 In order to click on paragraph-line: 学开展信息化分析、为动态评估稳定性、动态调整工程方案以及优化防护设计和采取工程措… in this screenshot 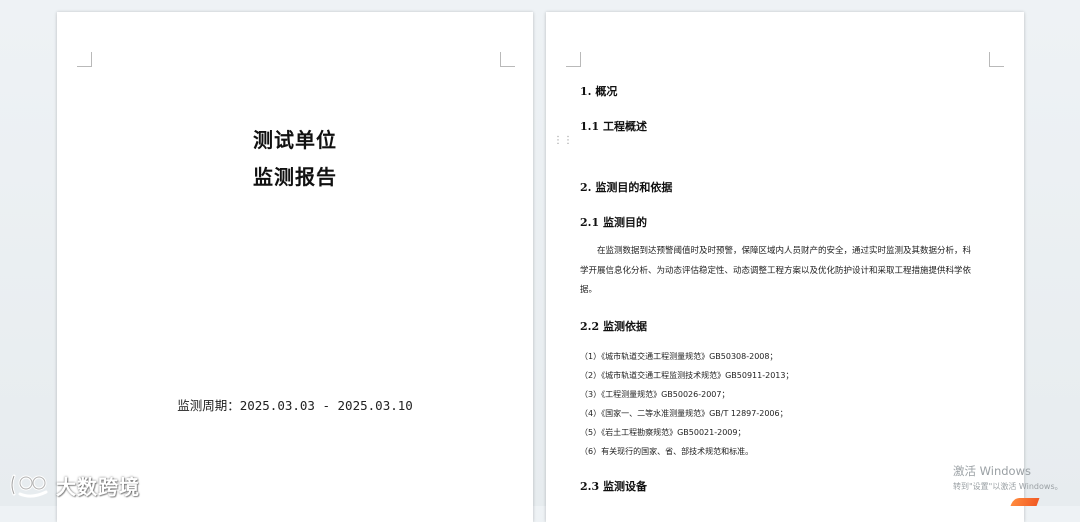, I will do `click(776, 270)`.